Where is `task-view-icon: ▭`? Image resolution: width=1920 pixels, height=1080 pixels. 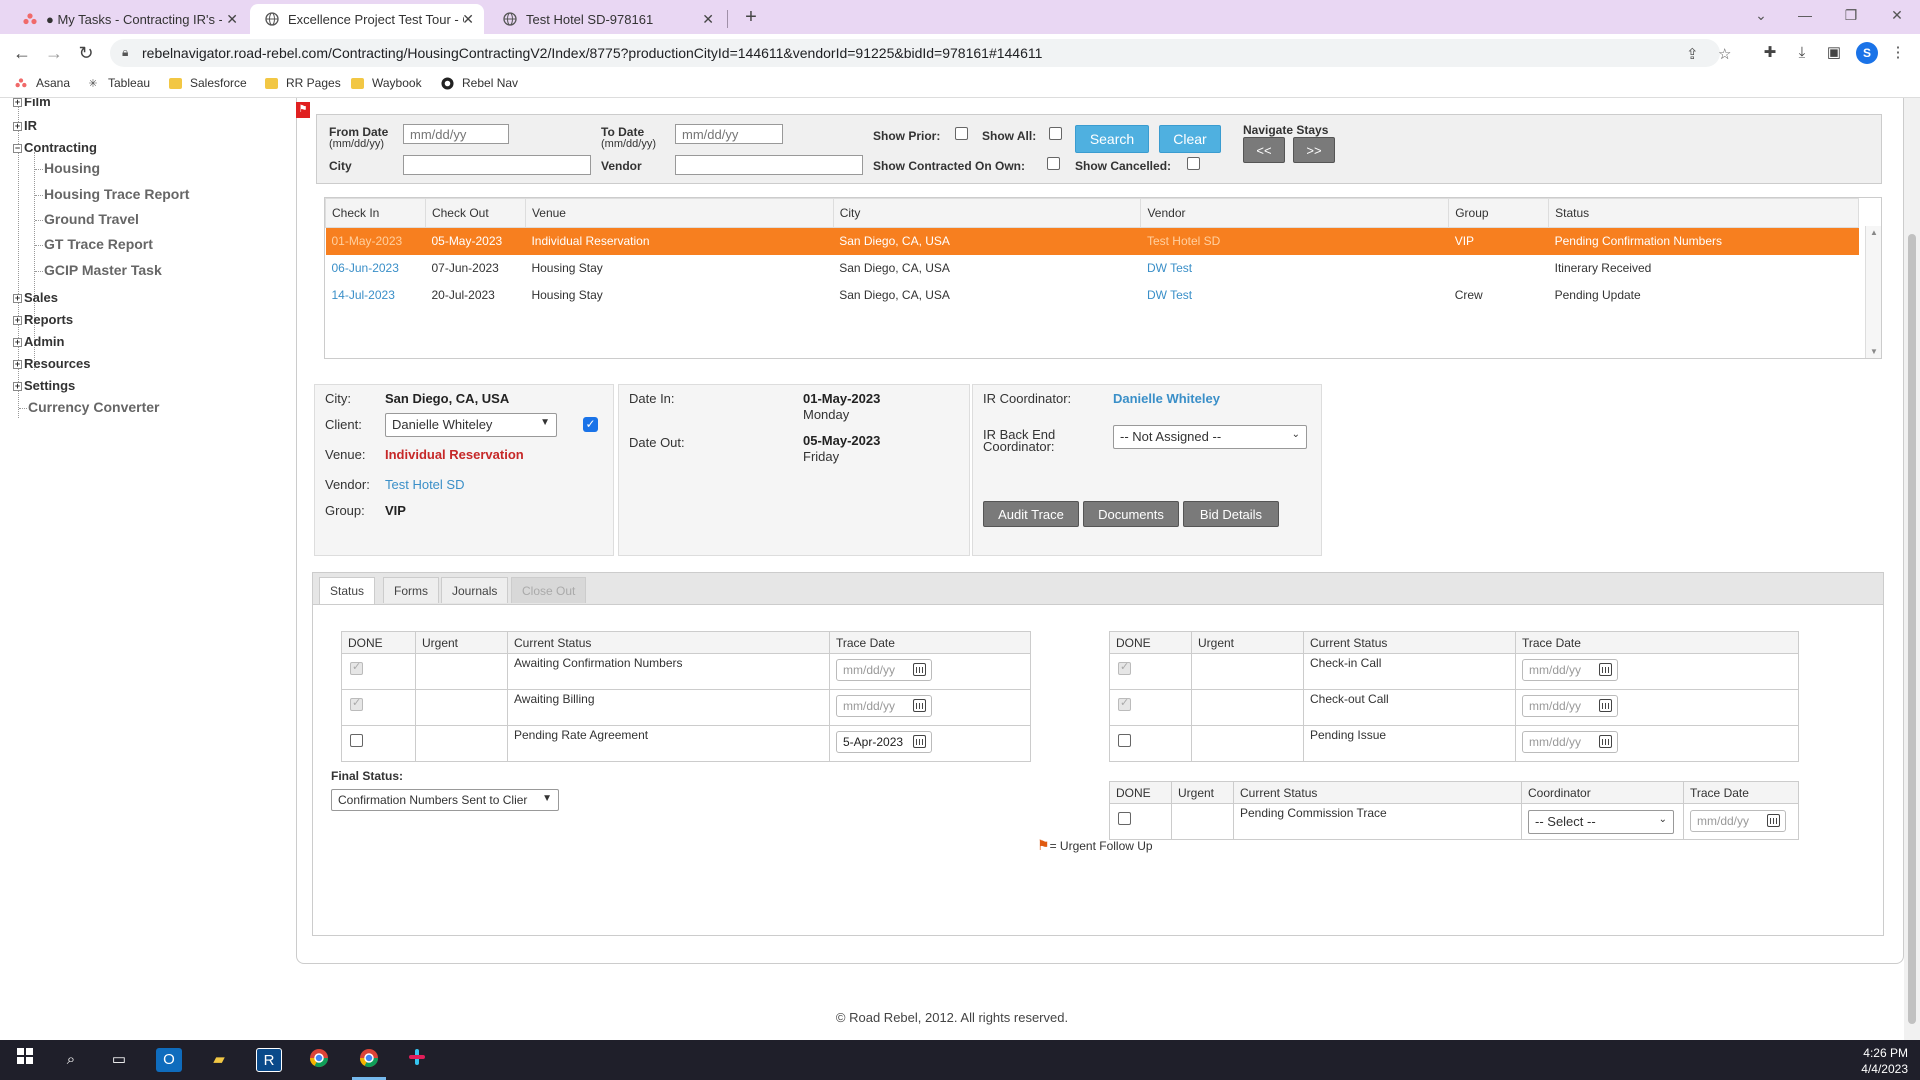 task-view-icon: ▭ is located at coordinates (119, 1060).